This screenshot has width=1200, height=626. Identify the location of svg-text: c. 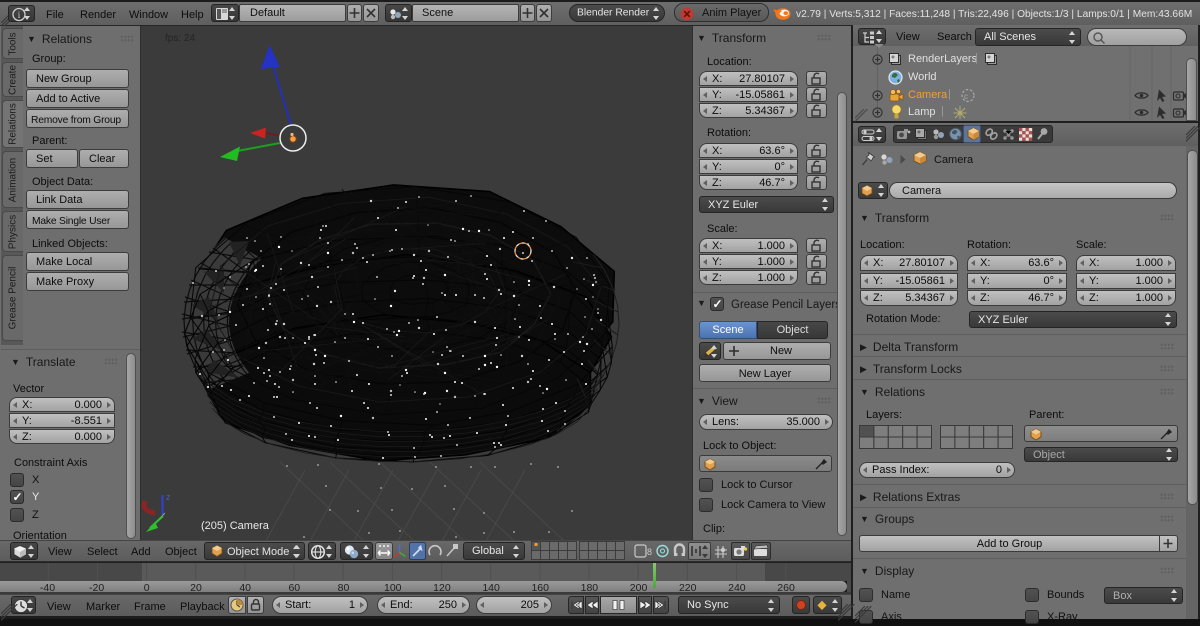
(966, 96).